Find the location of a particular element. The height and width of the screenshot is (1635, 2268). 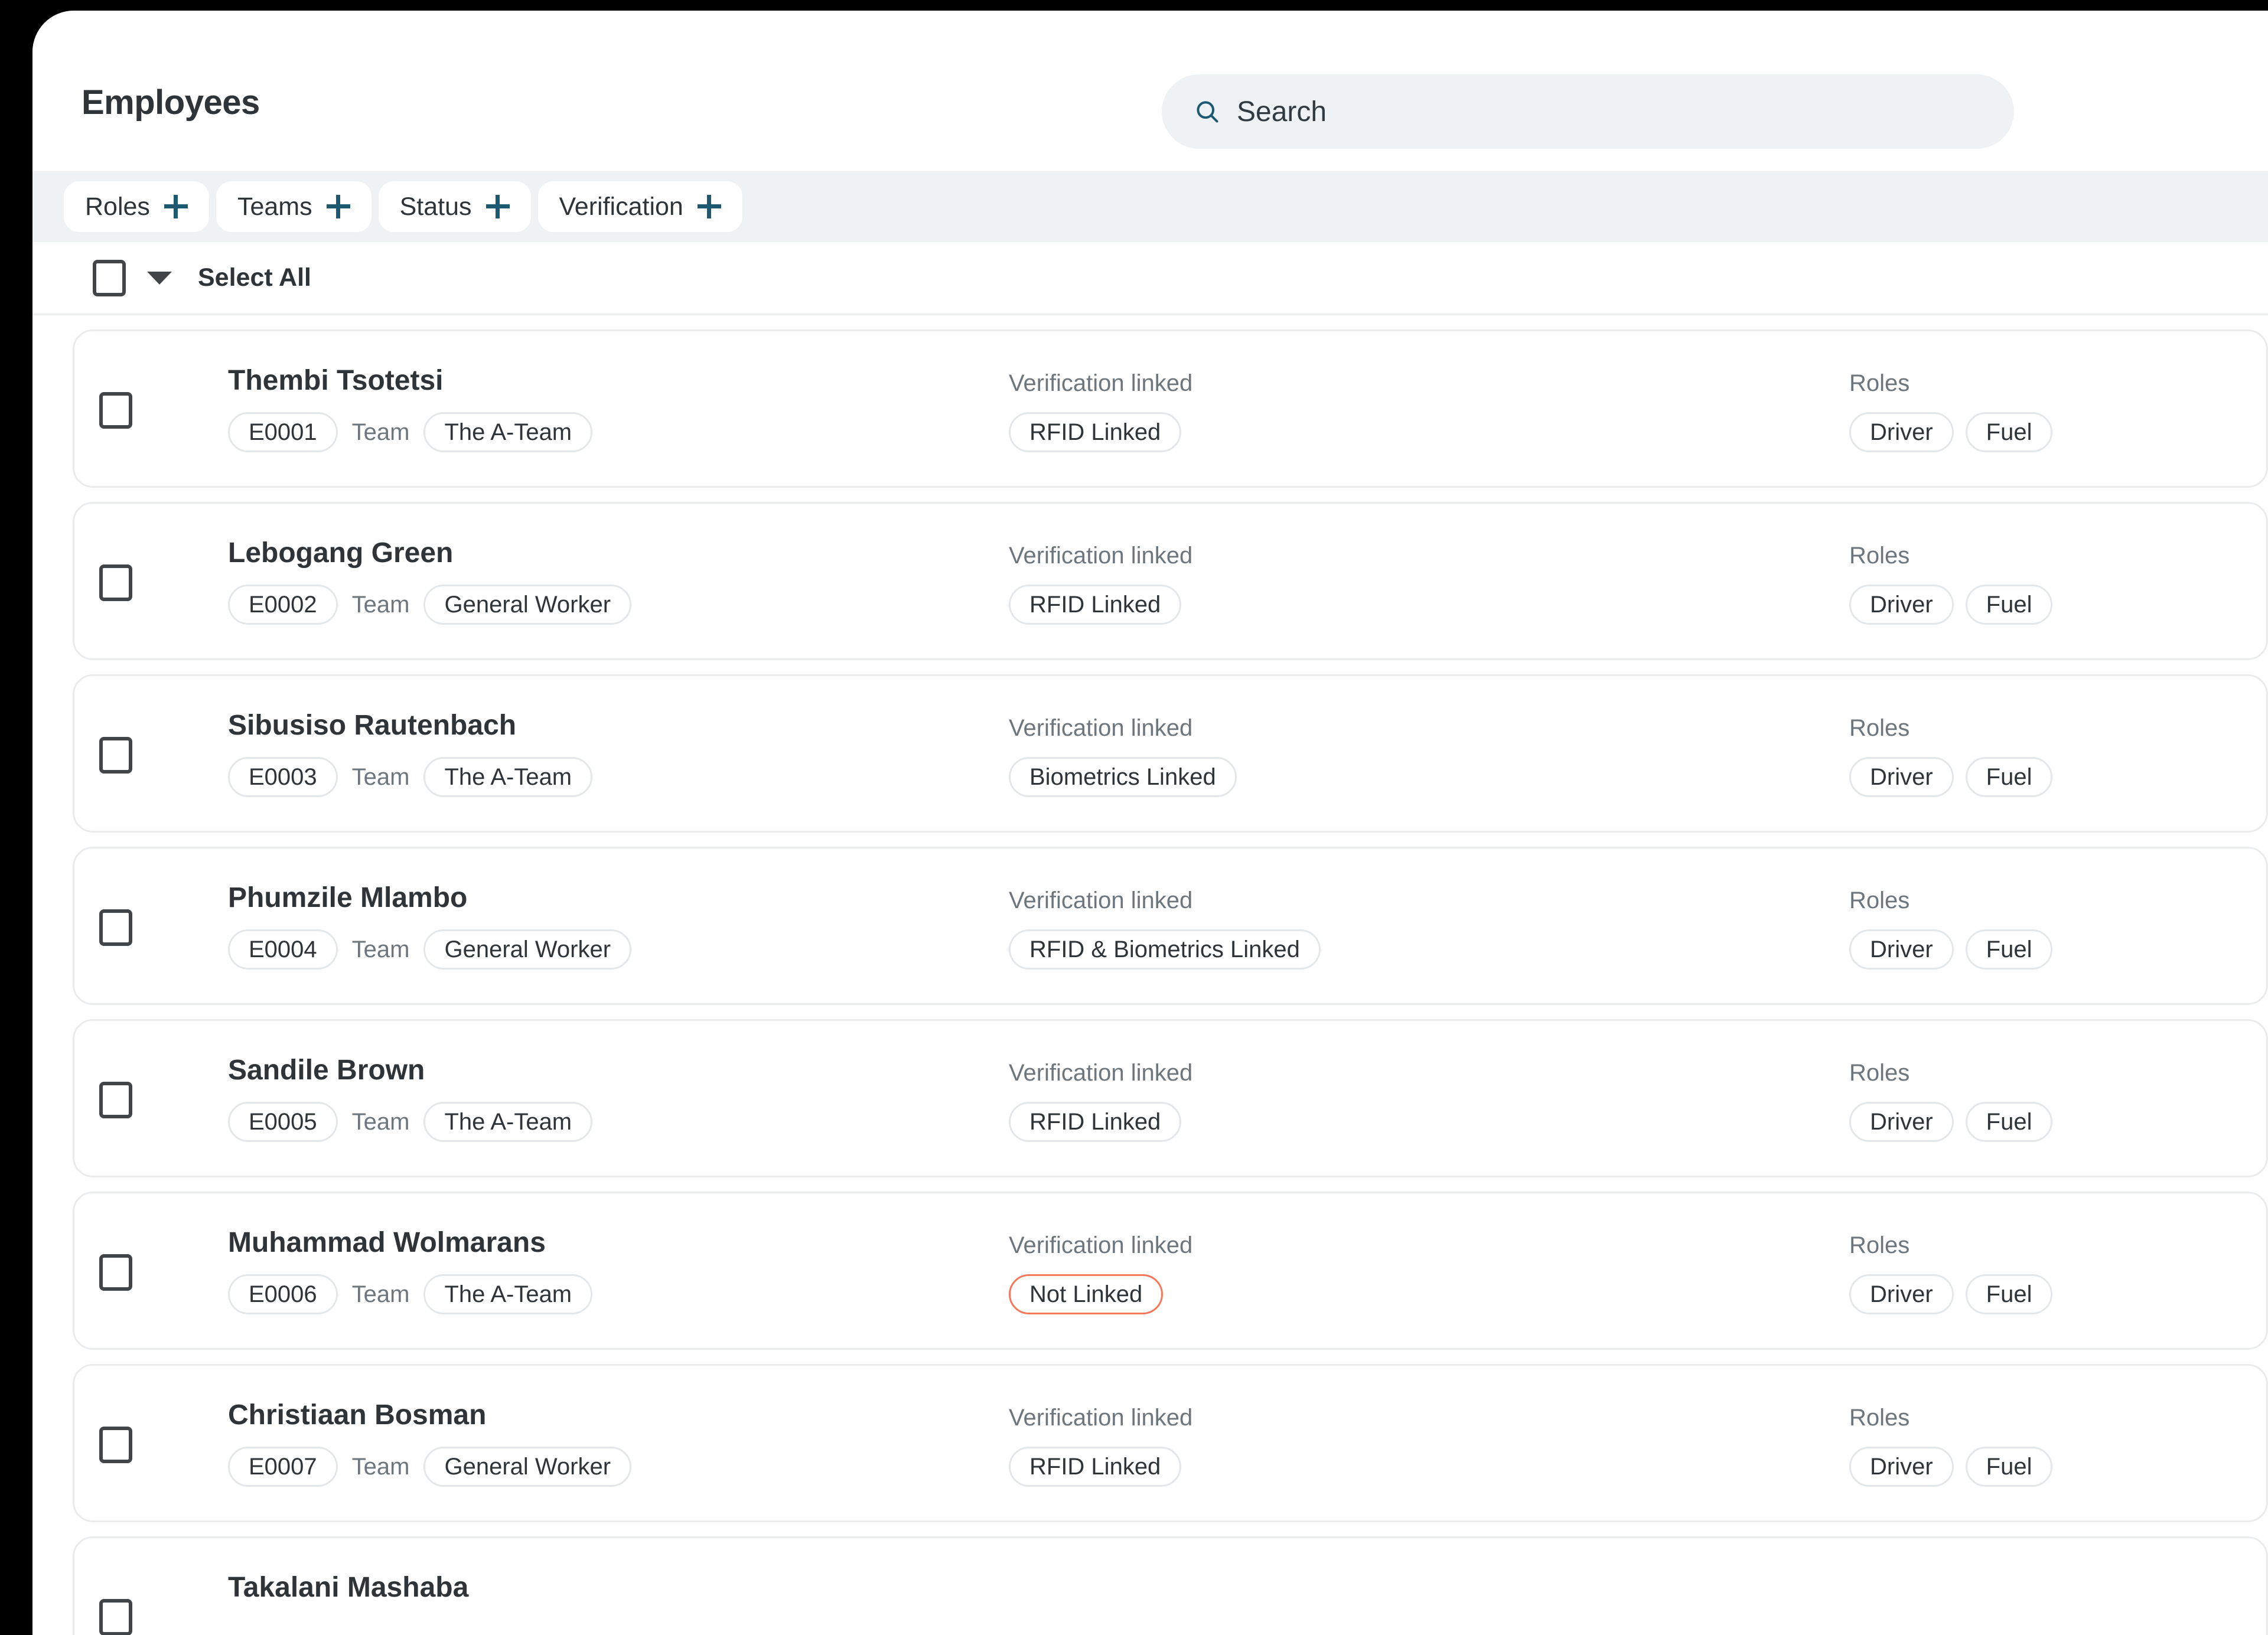

verification-badges: Not Linked is located at coordinates (1100, 1294).